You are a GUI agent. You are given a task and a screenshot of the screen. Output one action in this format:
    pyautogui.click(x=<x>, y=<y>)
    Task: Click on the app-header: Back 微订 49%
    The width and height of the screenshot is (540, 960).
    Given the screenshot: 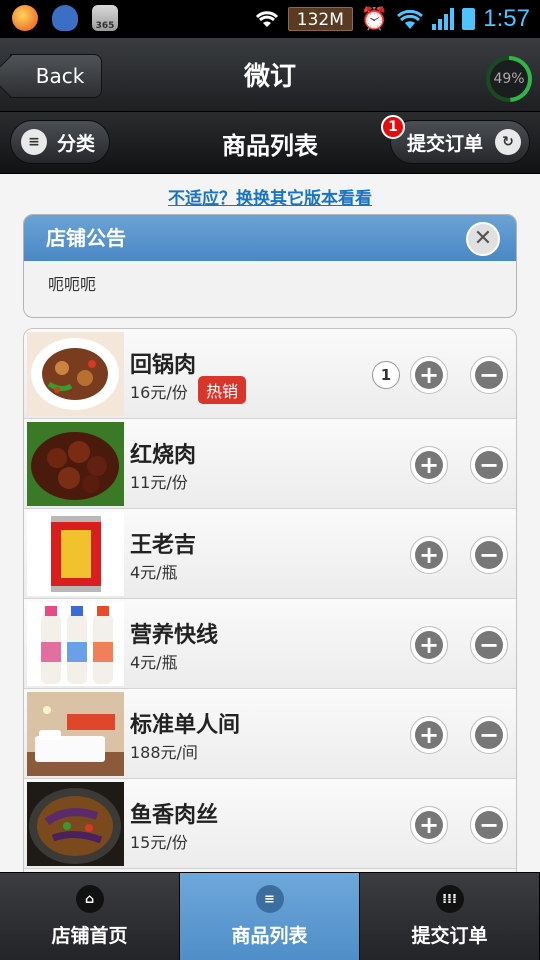 What is the action you would take?
    pyautogui.click(x=270, y=75)
    